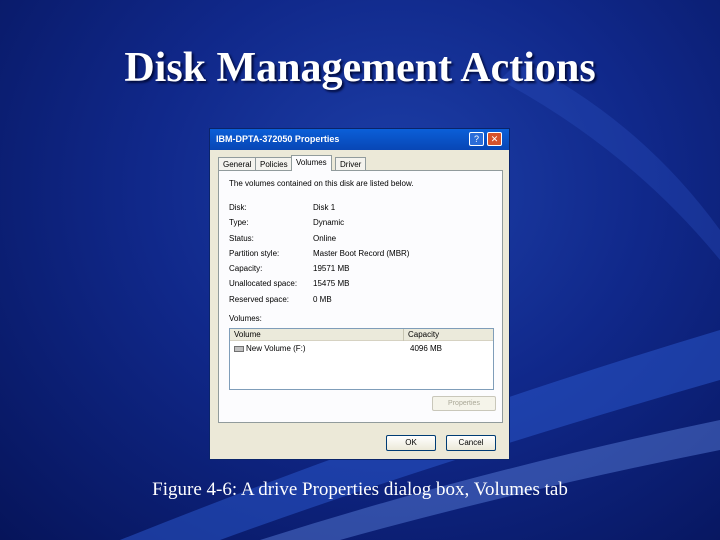 Image resolution: width=720 pixels, height=540 pixels. What do you see at coordinates (359, 139) in the screenshot?
I see `dialog-titlebar: IBM-DPTA-372050 Properties` at bounding box center [359, 139].